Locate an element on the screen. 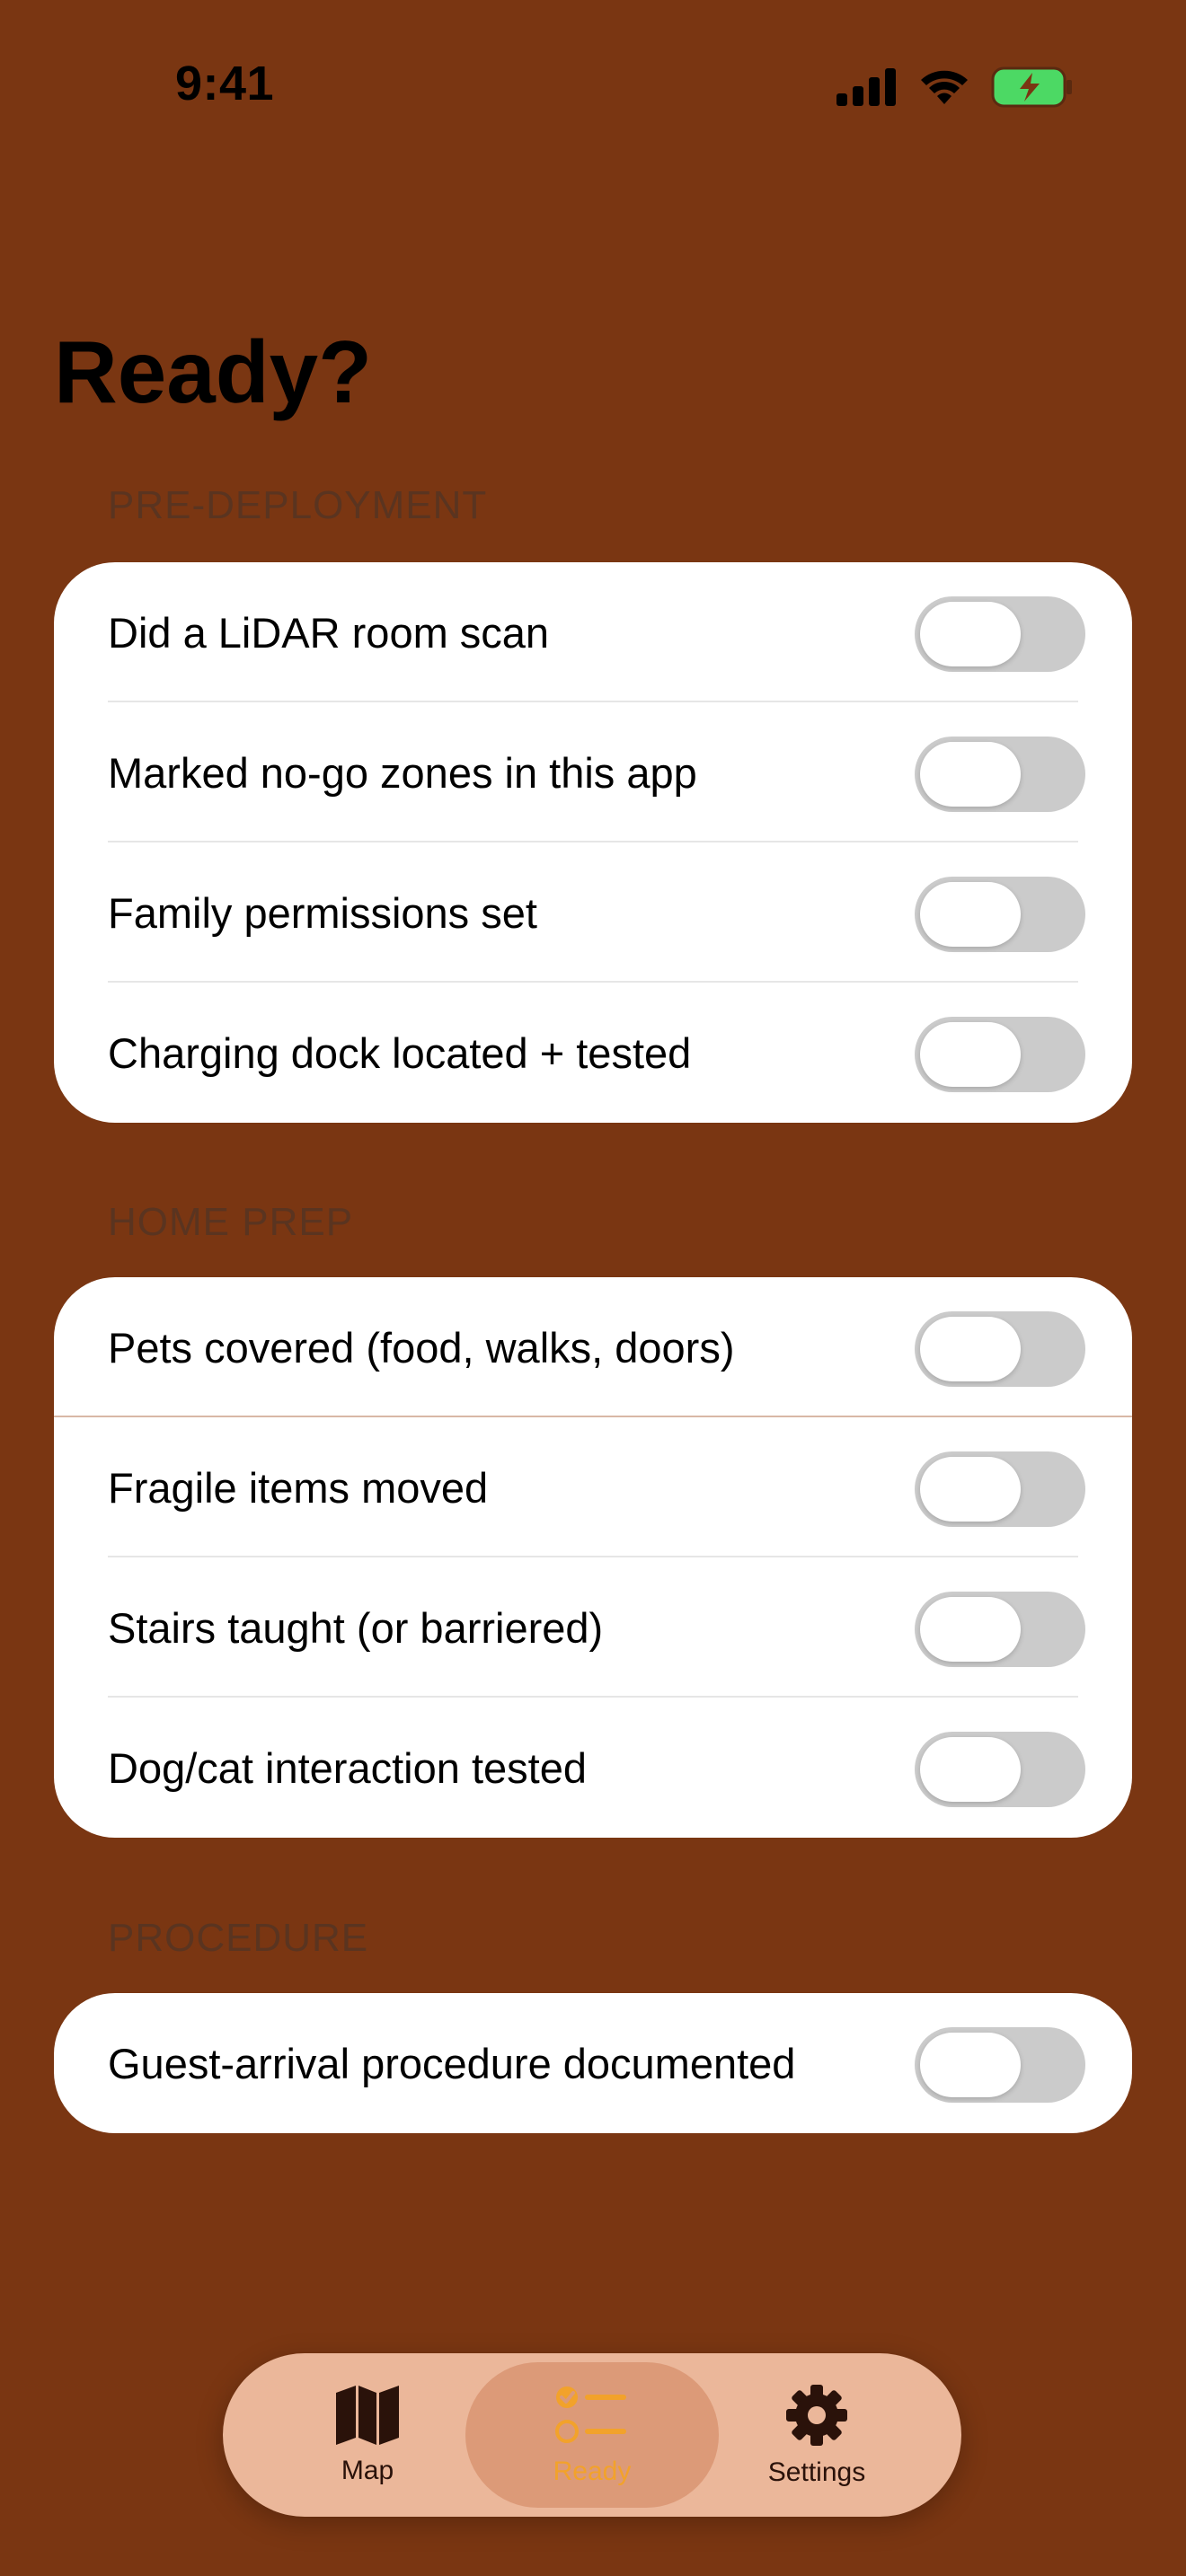 The image size is (1186, 2576). checklist-row: Guest-arrival procedure documented is located at coordinates (593, 2063).